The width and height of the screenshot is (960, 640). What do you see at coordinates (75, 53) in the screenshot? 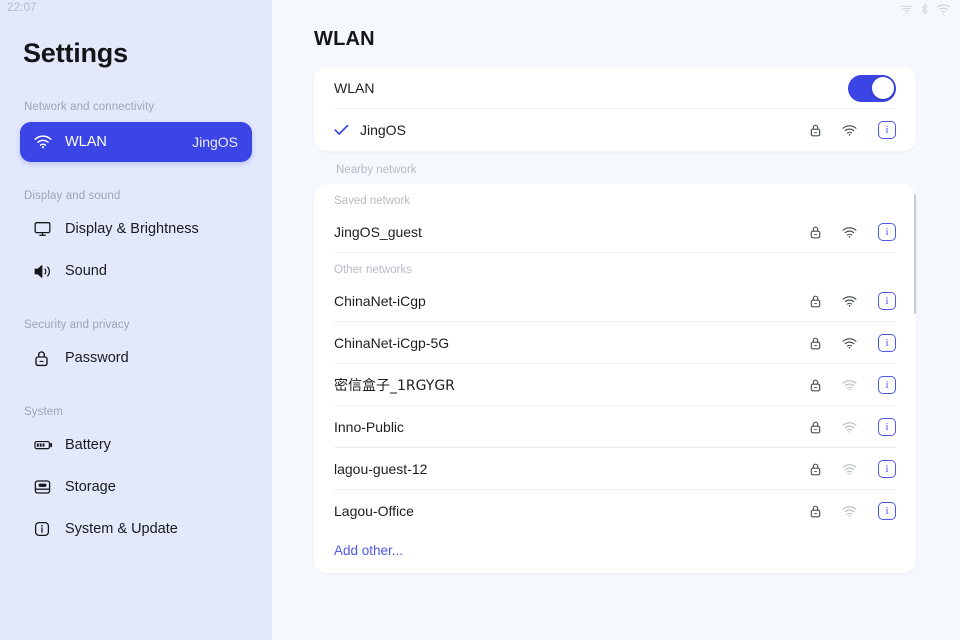
I see `app-title: Settings` at bounding box center [75, 53].